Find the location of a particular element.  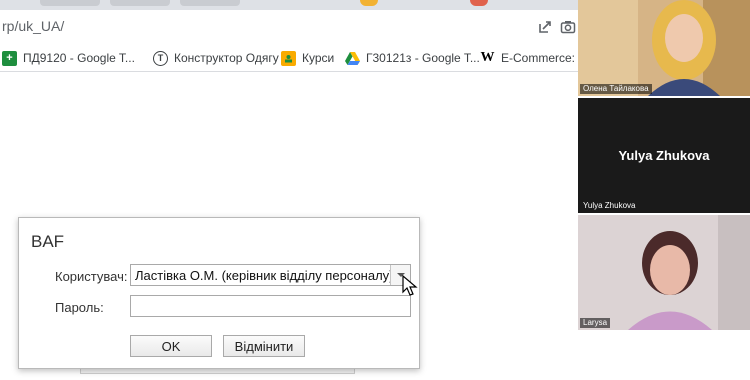

participant-display-name: Yulya Zhukova is located at coordinates (664, 155).